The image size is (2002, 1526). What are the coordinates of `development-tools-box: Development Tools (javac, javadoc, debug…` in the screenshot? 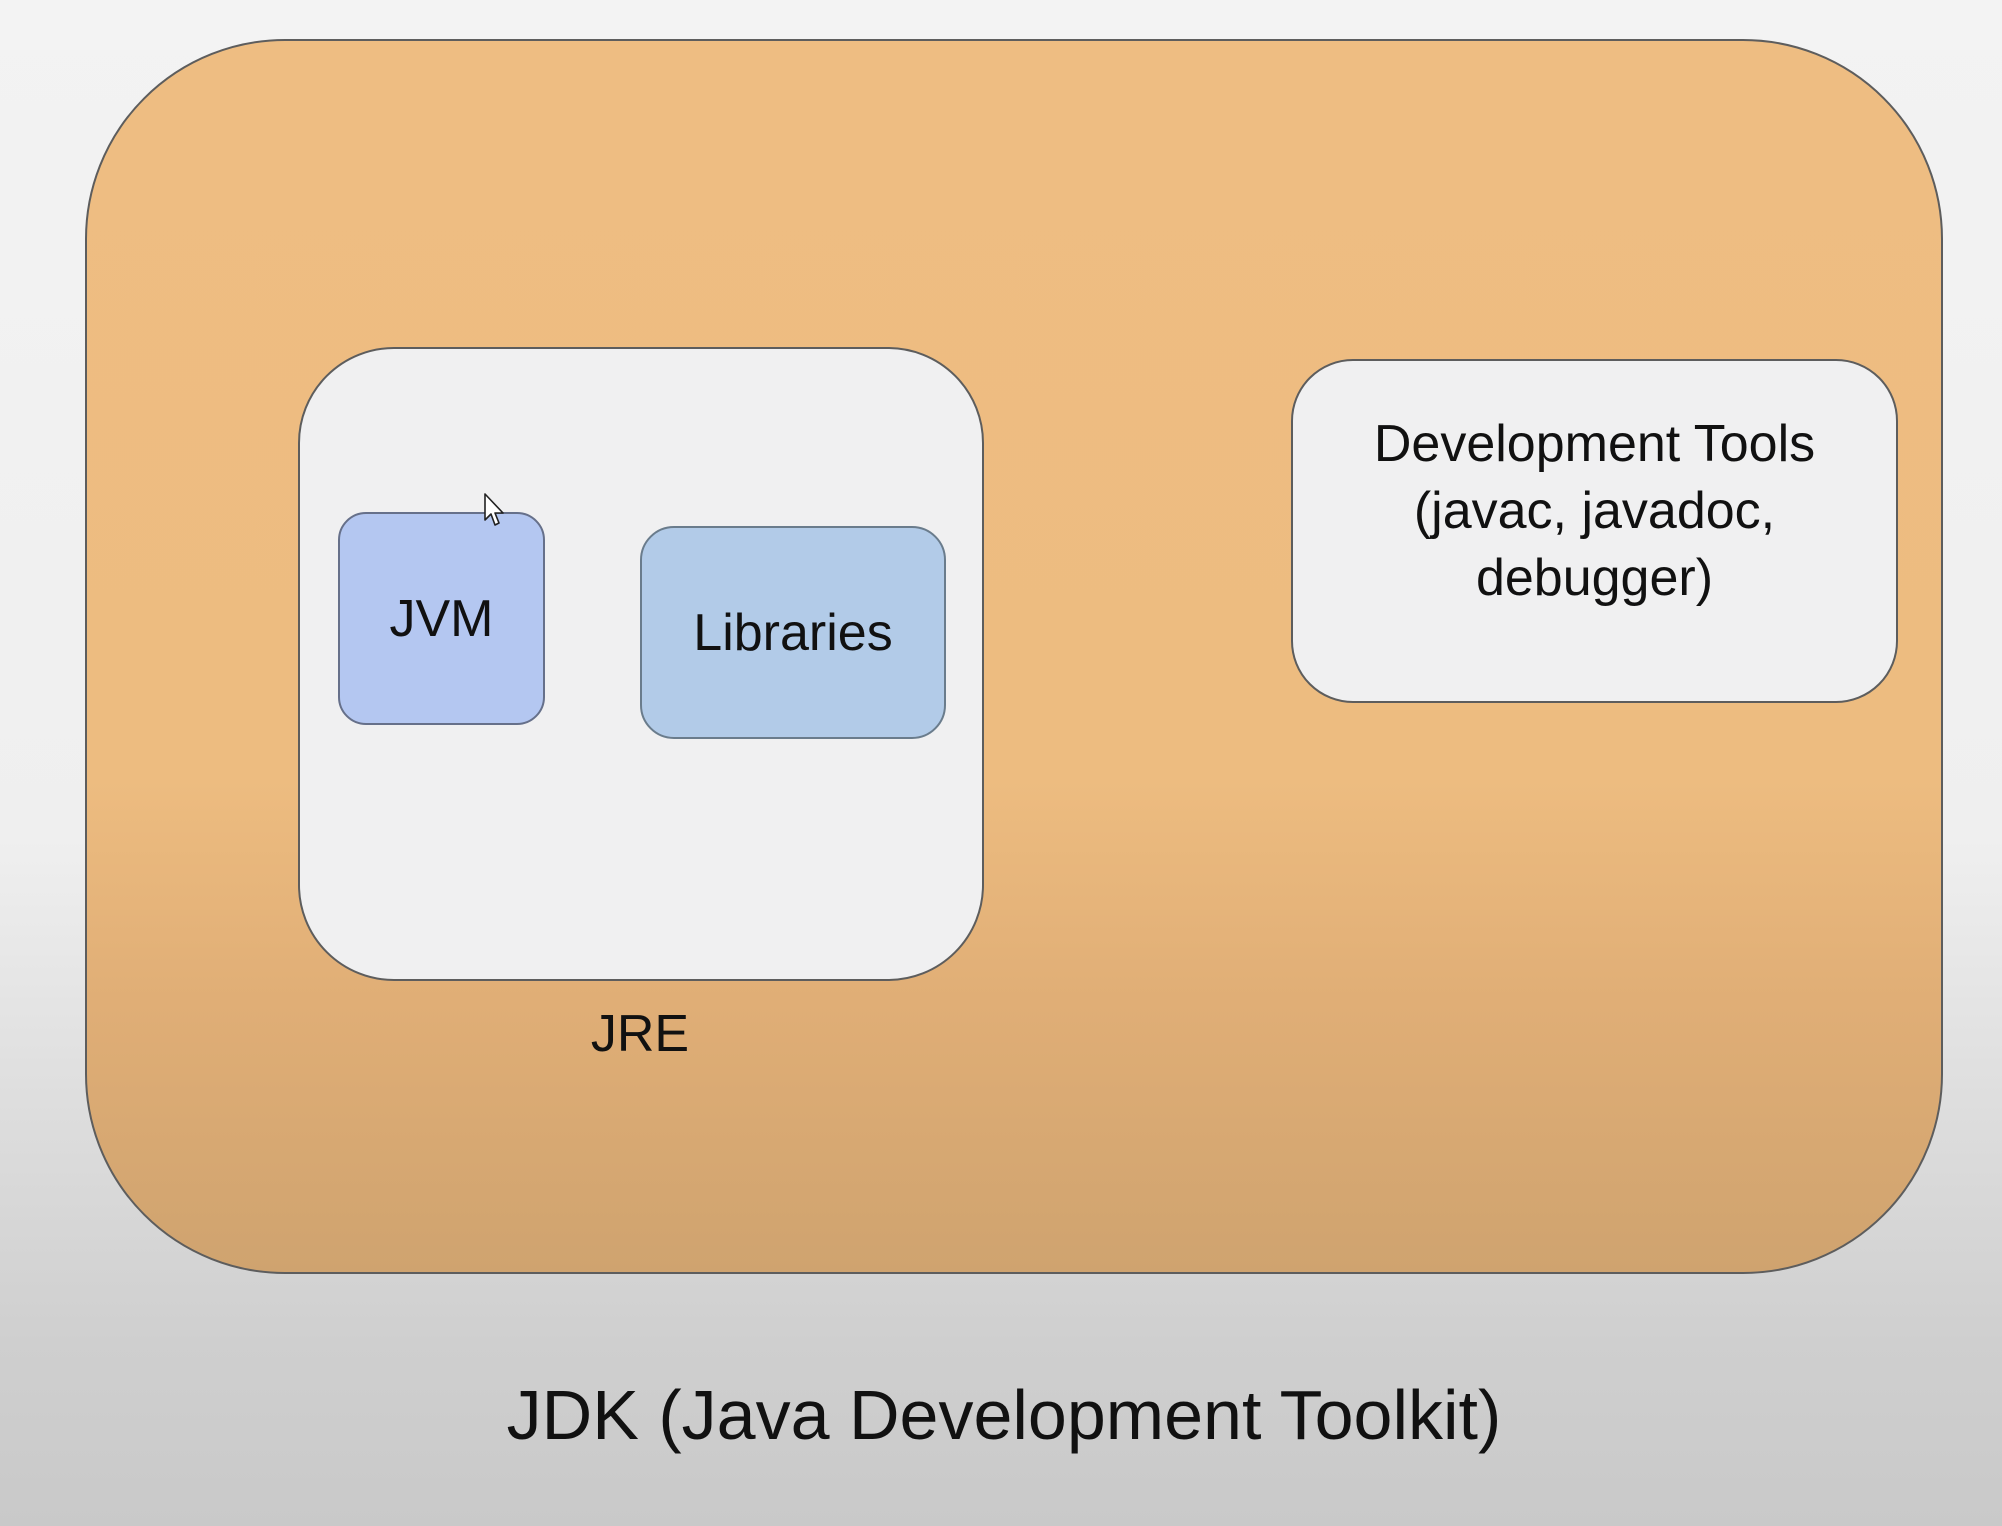 It's located at (1594, 531).